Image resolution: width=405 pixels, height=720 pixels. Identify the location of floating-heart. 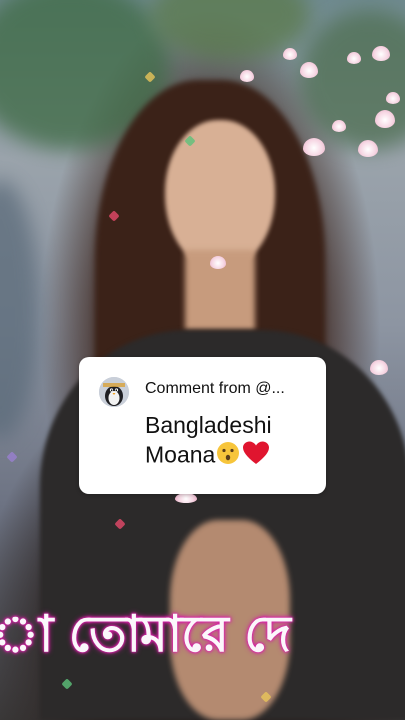
(12, 457).